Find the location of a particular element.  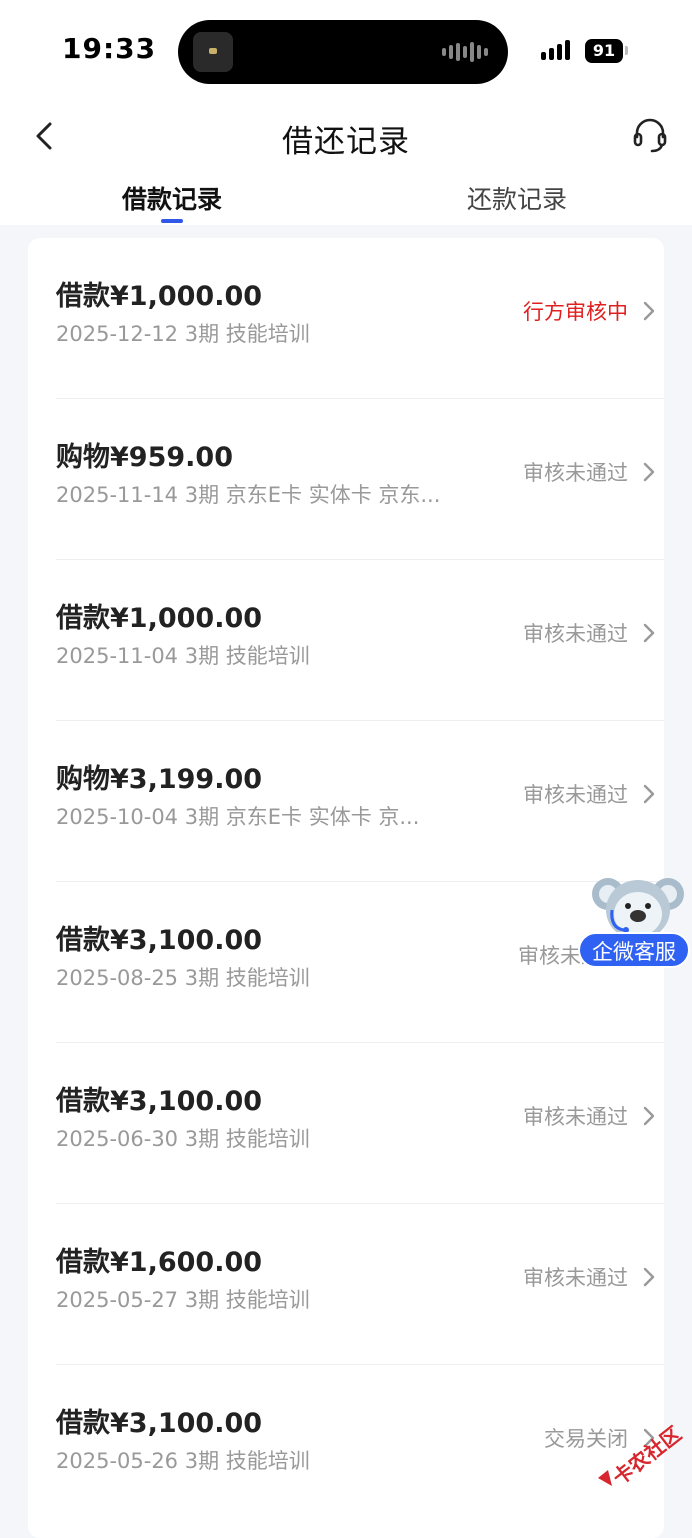

dynamic-island is located at coordinates (343, 52).